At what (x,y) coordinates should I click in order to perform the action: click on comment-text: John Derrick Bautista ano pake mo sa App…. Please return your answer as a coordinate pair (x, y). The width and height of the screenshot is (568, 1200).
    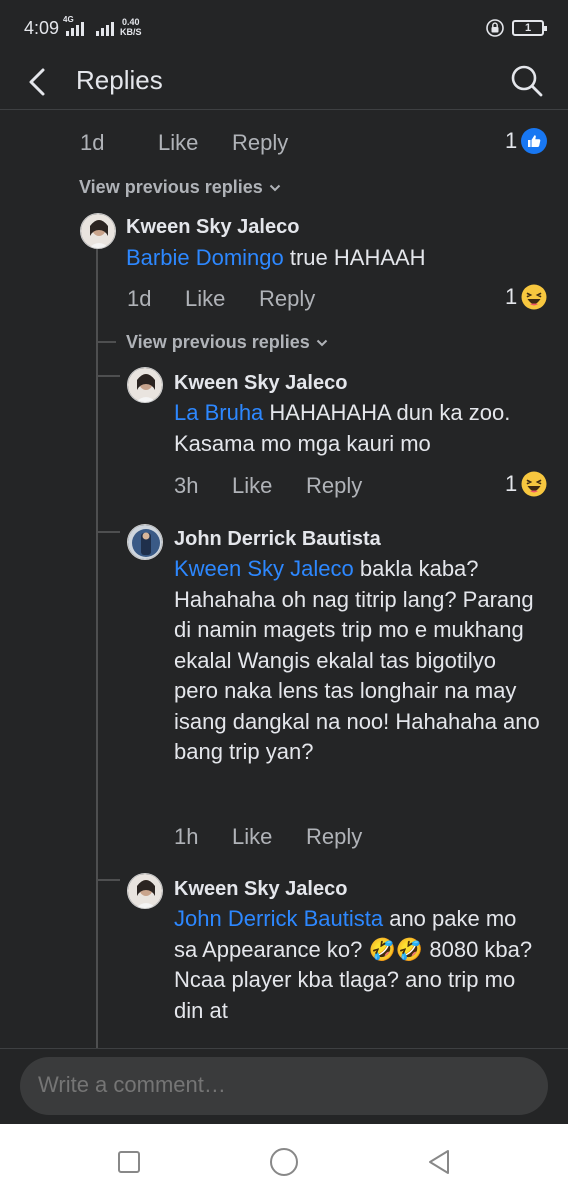
    Looking at the image, I should click on (359, 965).